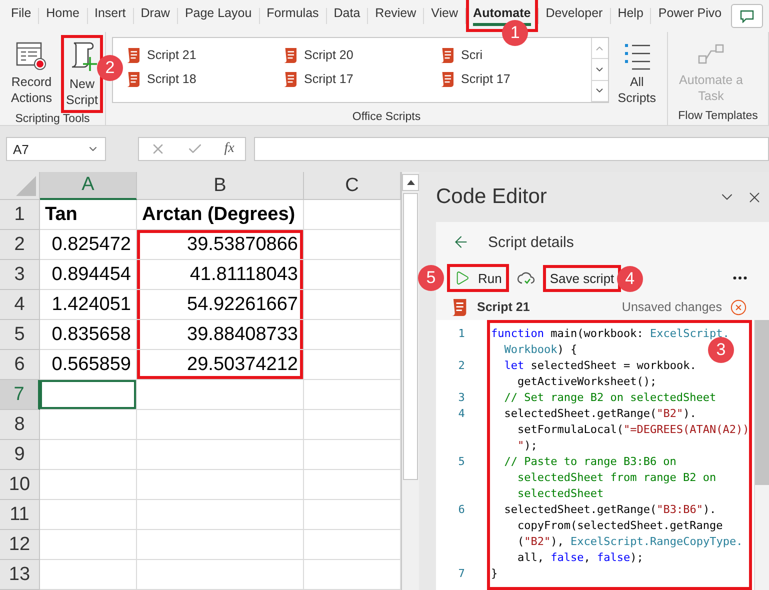  What do you see at coordinates (462, 55) in the screenshot?
I see `script-item: Scri` at bounding box center [462, 55].